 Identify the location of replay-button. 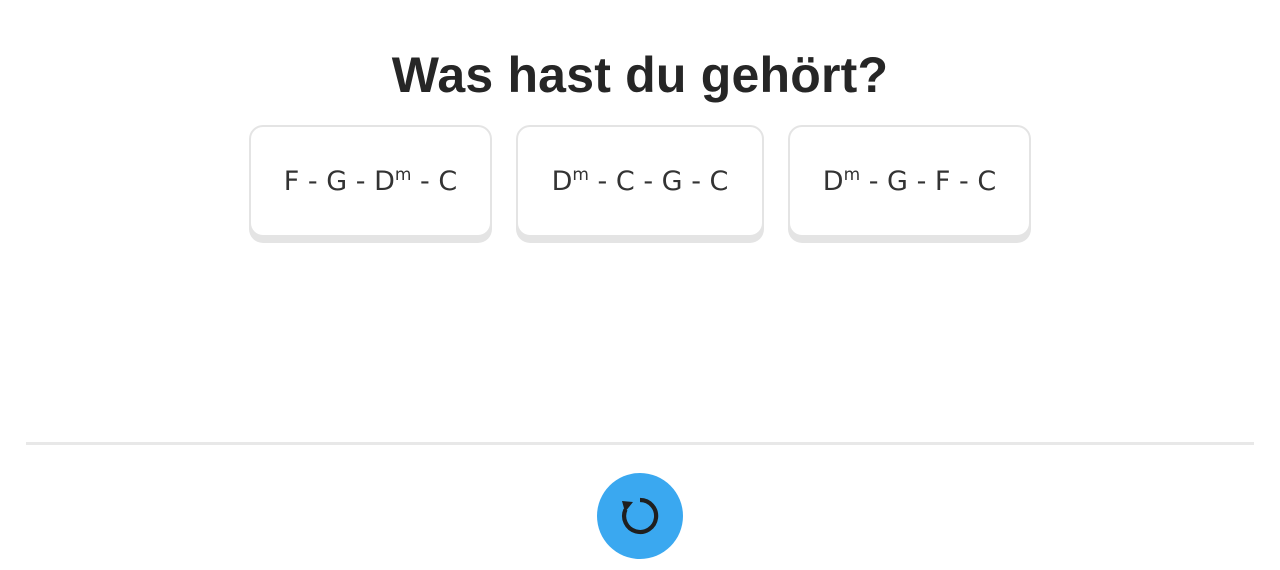
(640, 516).